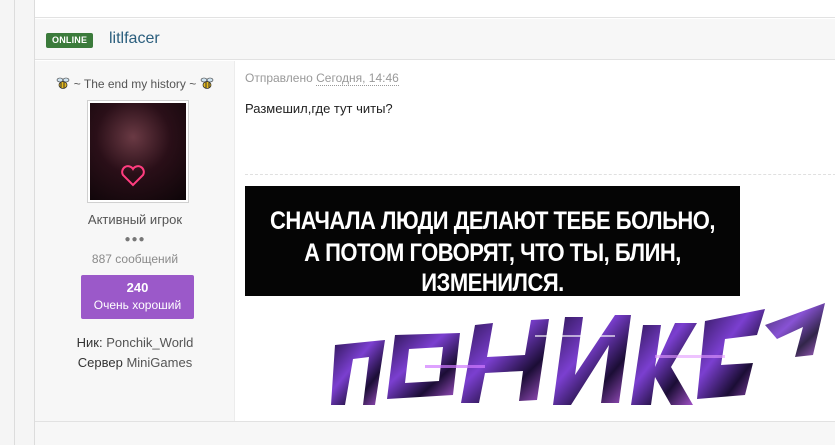  I want to click on reputation-badge: 240 Очень хороший, so click(137, 297).